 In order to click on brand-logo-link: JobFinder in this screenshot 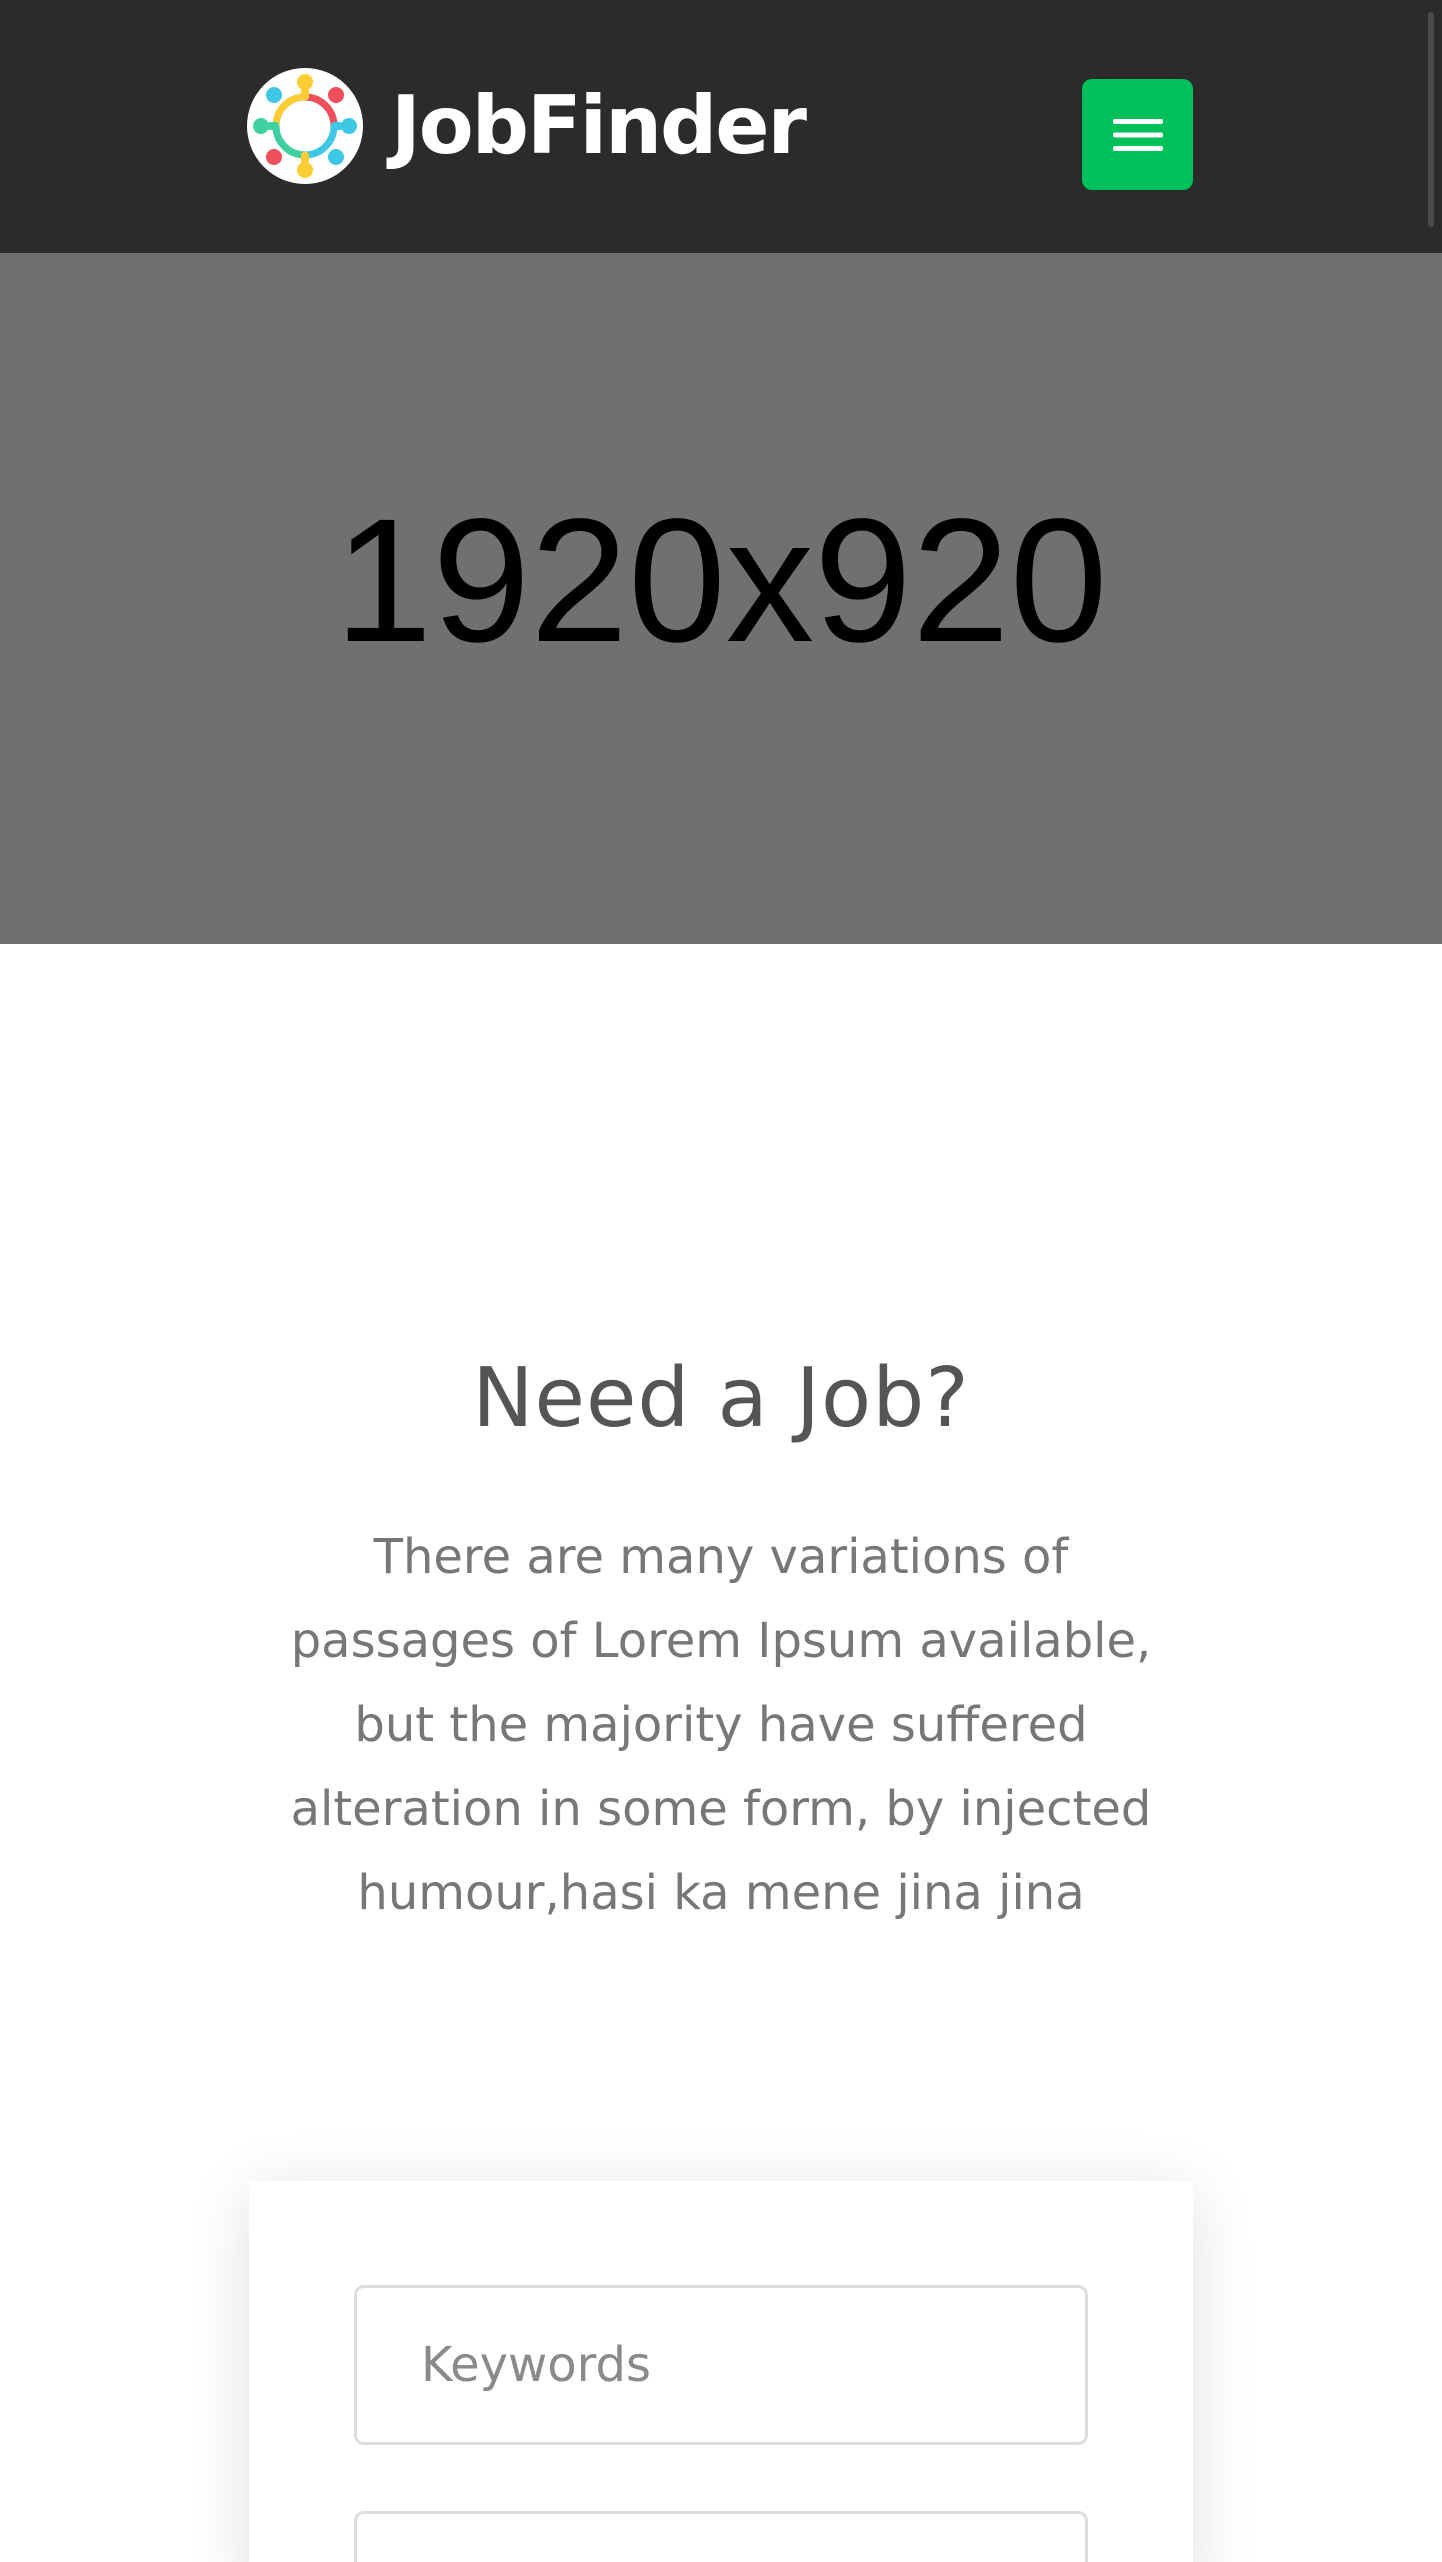, I will do `click(527, 126)`.